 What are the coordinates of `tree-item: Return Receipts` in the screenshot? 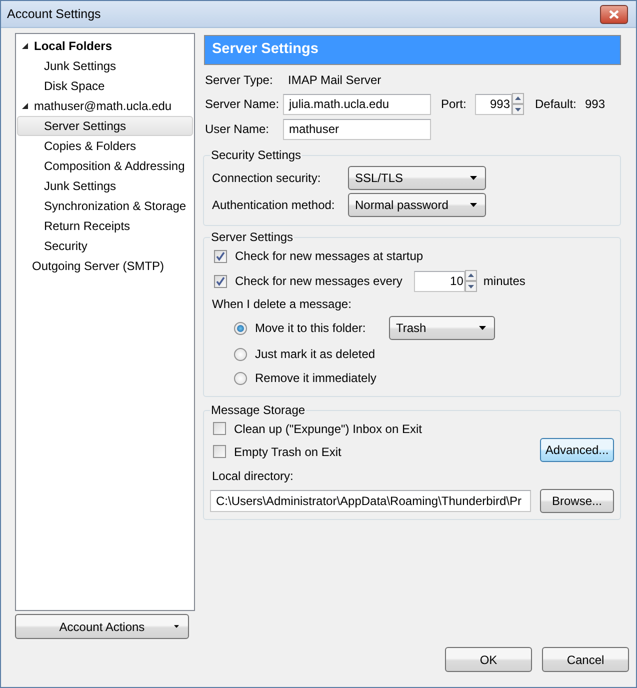 It's located at (105, 226).